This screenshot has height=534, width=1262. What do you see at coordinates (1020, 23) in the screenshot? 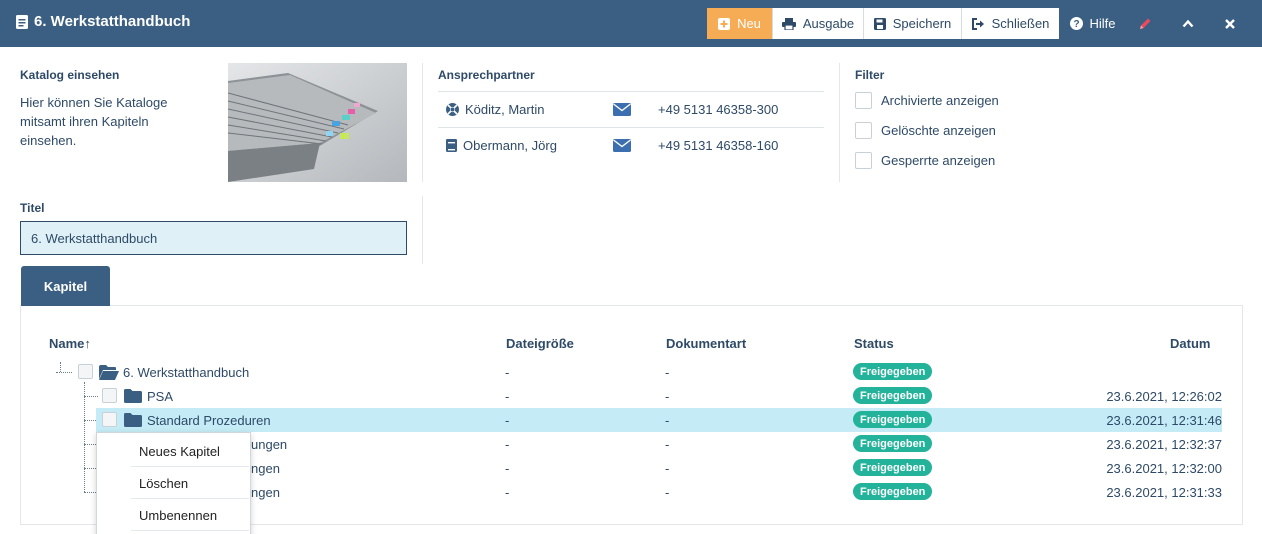
I see `close-document-button-label: Schließen` at bounding box center [1020, 23].